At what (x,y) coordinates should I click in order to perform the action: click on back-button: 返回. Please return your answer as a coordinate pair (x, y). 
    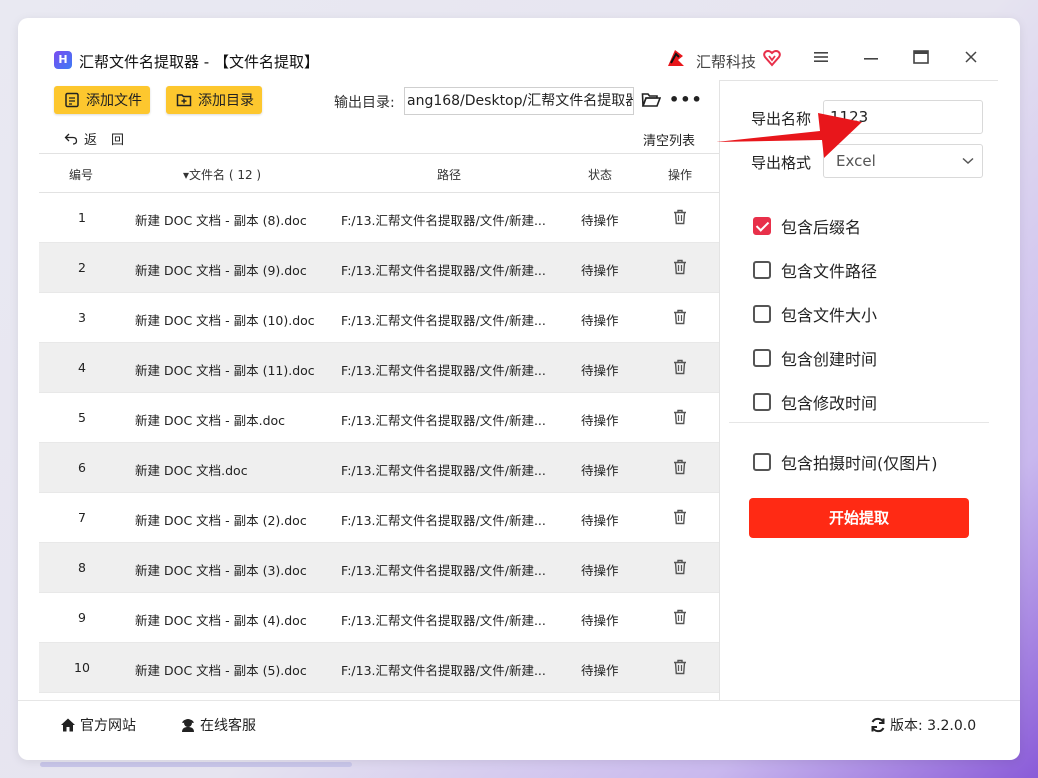
    Looking at the image, I should click on (101, 138).